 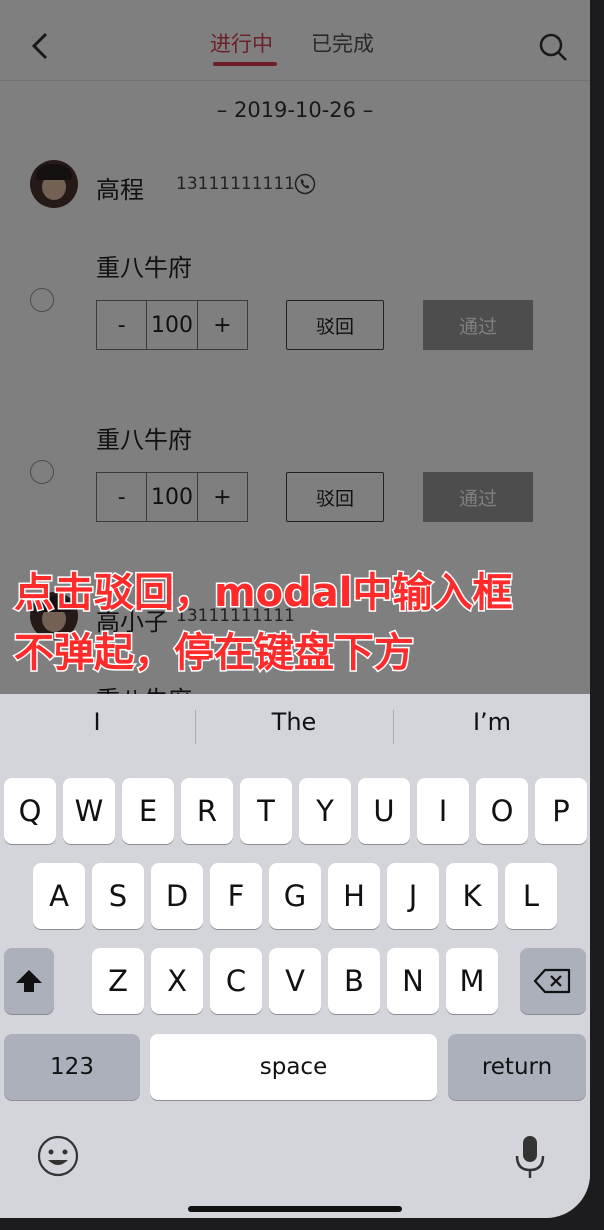 I want to click on backspace-icon, so click(x=552, y=981).